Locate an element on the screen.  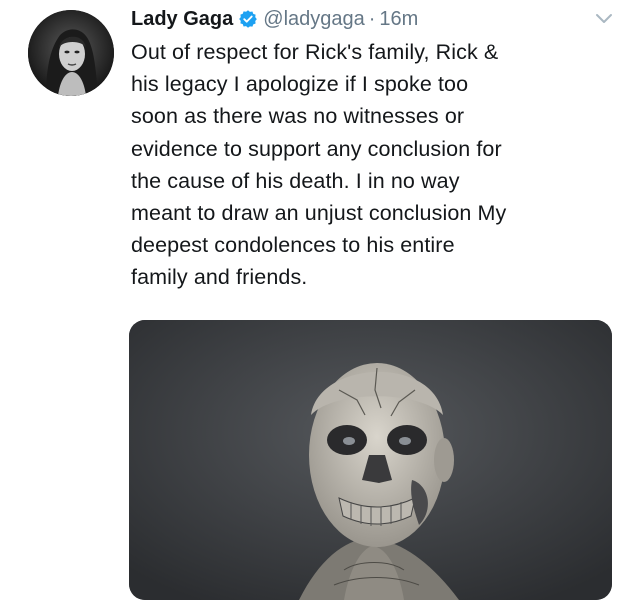
tweet-text-line: Out of respect for Rick's family, Rick & is located at coordinates (315, 52).